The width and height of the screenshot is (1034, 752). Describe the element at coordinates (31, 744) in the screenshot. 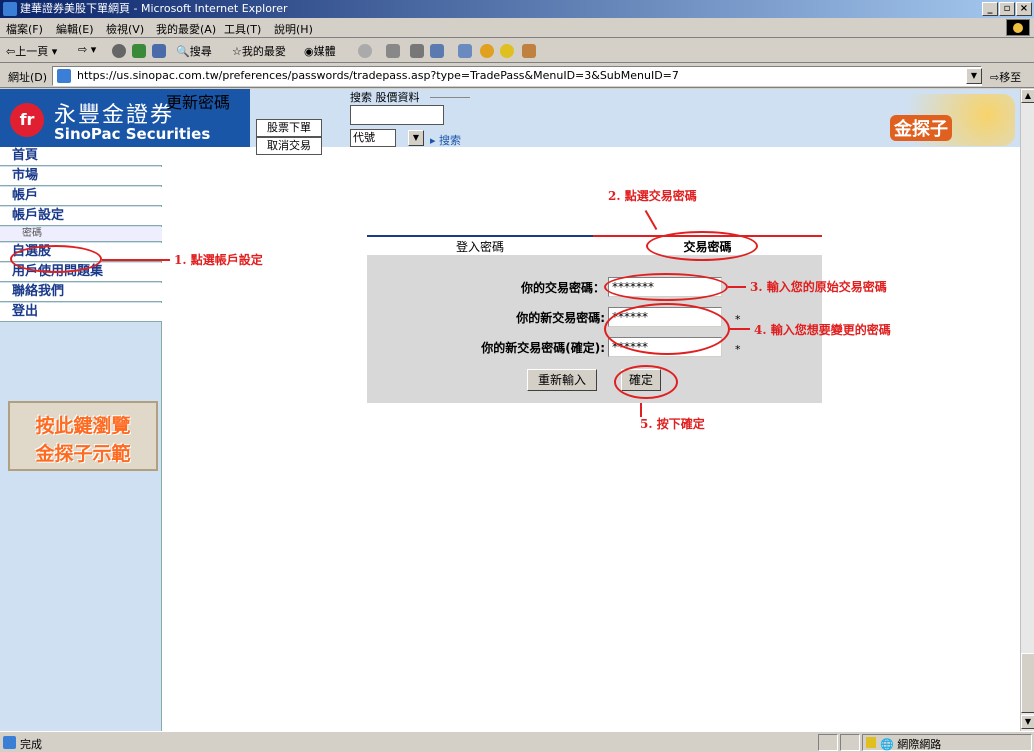

I see `status-text: 完成` at that location.